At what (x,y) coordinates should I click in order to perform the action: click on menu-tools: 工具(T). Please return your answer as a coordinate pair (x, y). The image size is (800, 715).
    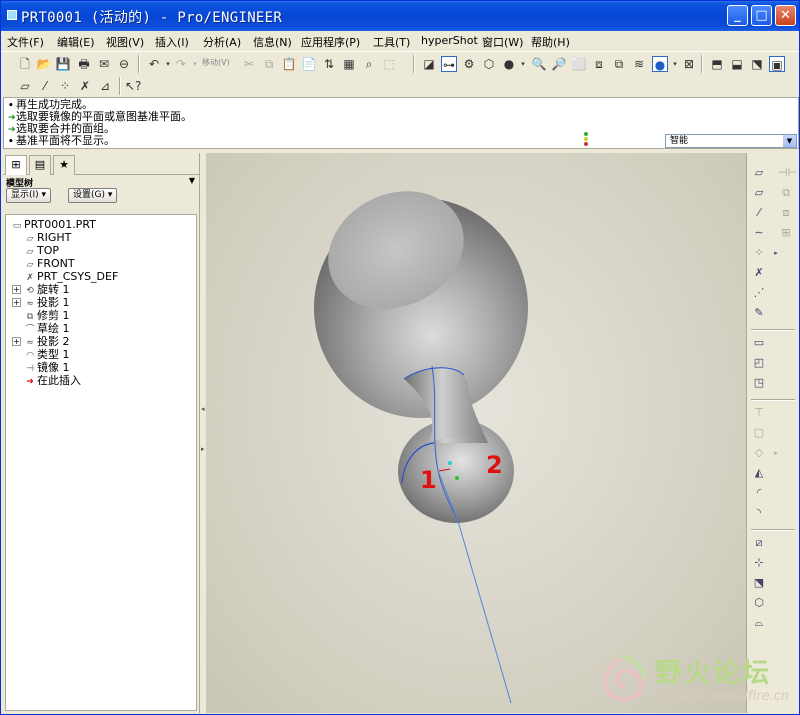
    Looking at the image, I should click on (391, 42).